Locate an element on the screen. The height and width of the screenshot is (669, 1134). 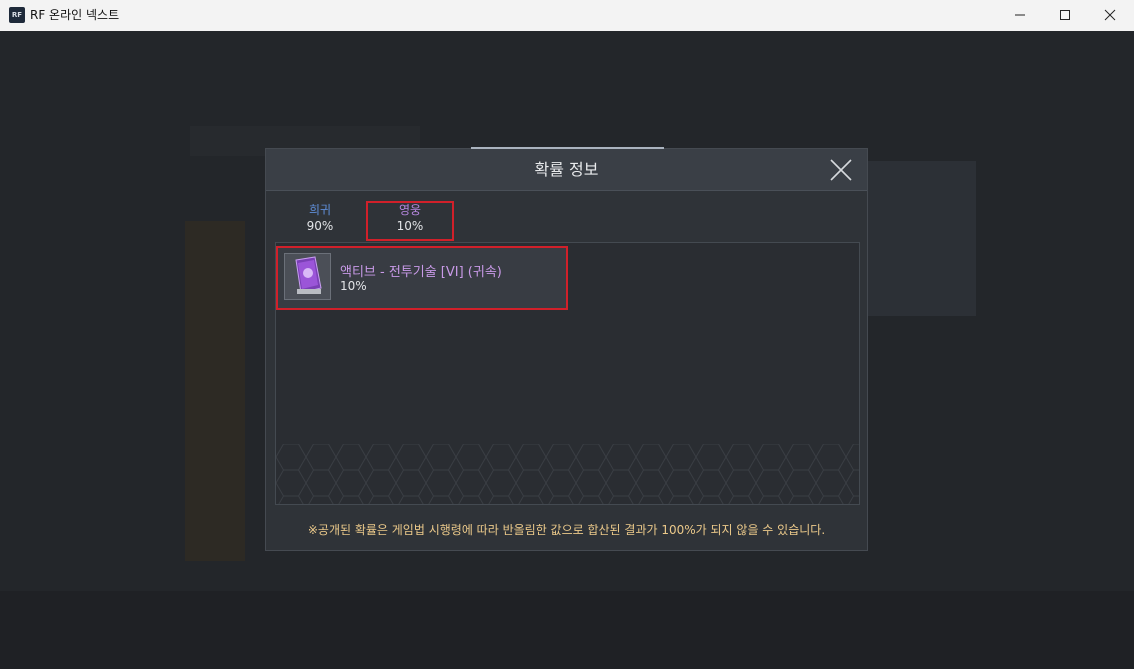
item-name: 액티브 - 전투기술 [VI] (귀속) is located at coordinates (421, 272).